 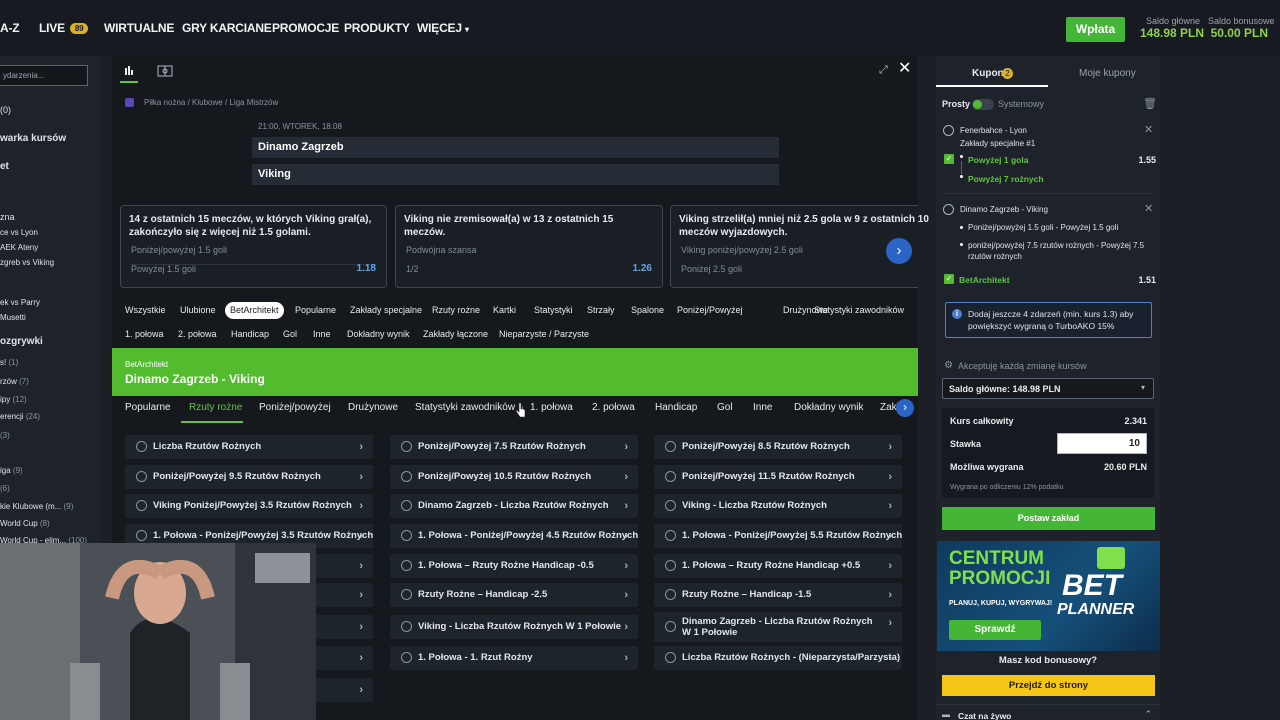 I want to click on market-item: Rzuty Rożne – Handicap -1.5 ›, so click(x=778, y=595).